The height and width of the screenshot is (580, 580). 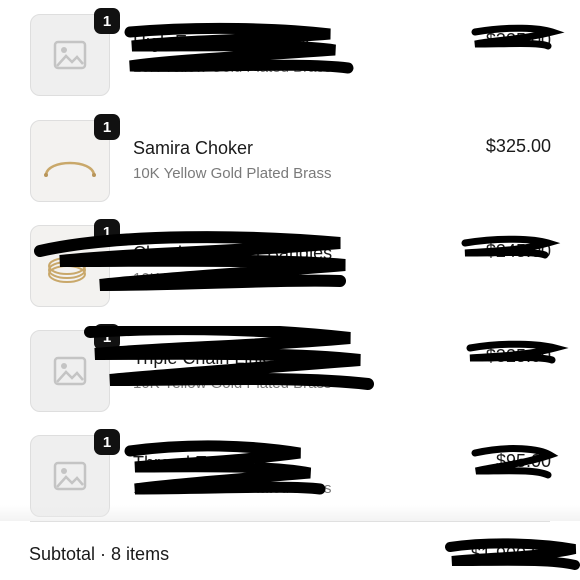 What do you see at coordinates (193, 148) in the screenshot?
I see `product-name: Samira Choker` at bounding box center [193, 148].